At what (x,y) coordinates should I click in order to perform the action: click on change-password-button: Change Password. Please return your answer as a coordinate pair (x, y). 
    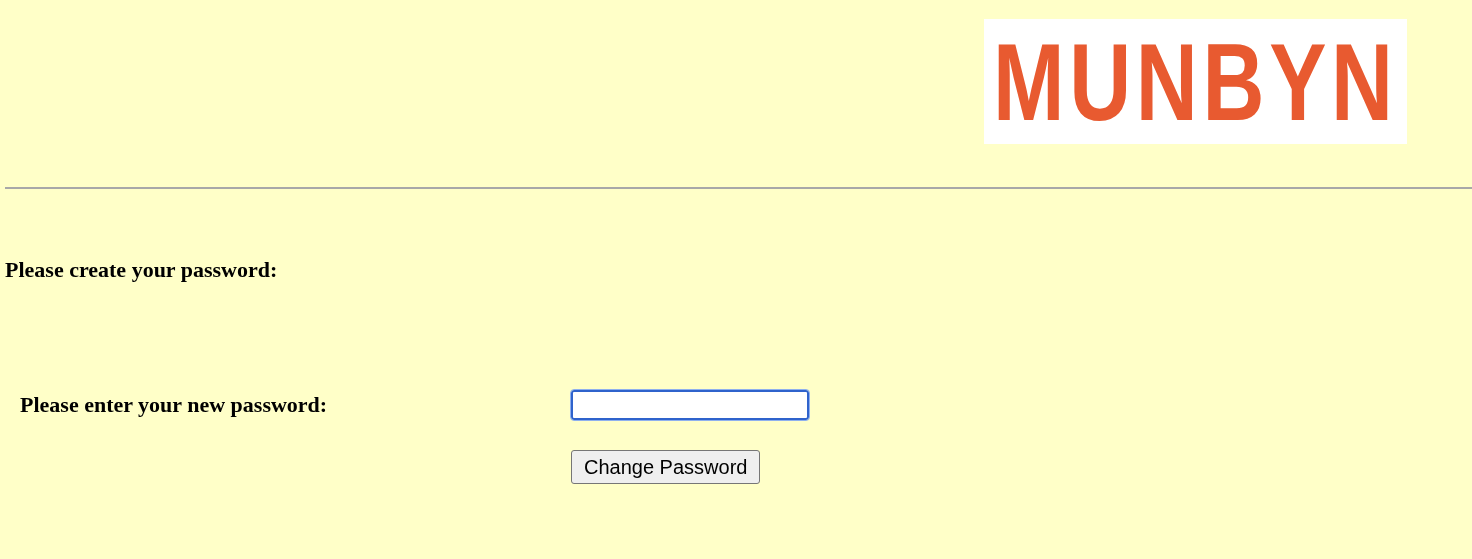
    Looking at the image, I should click on (666, 467).